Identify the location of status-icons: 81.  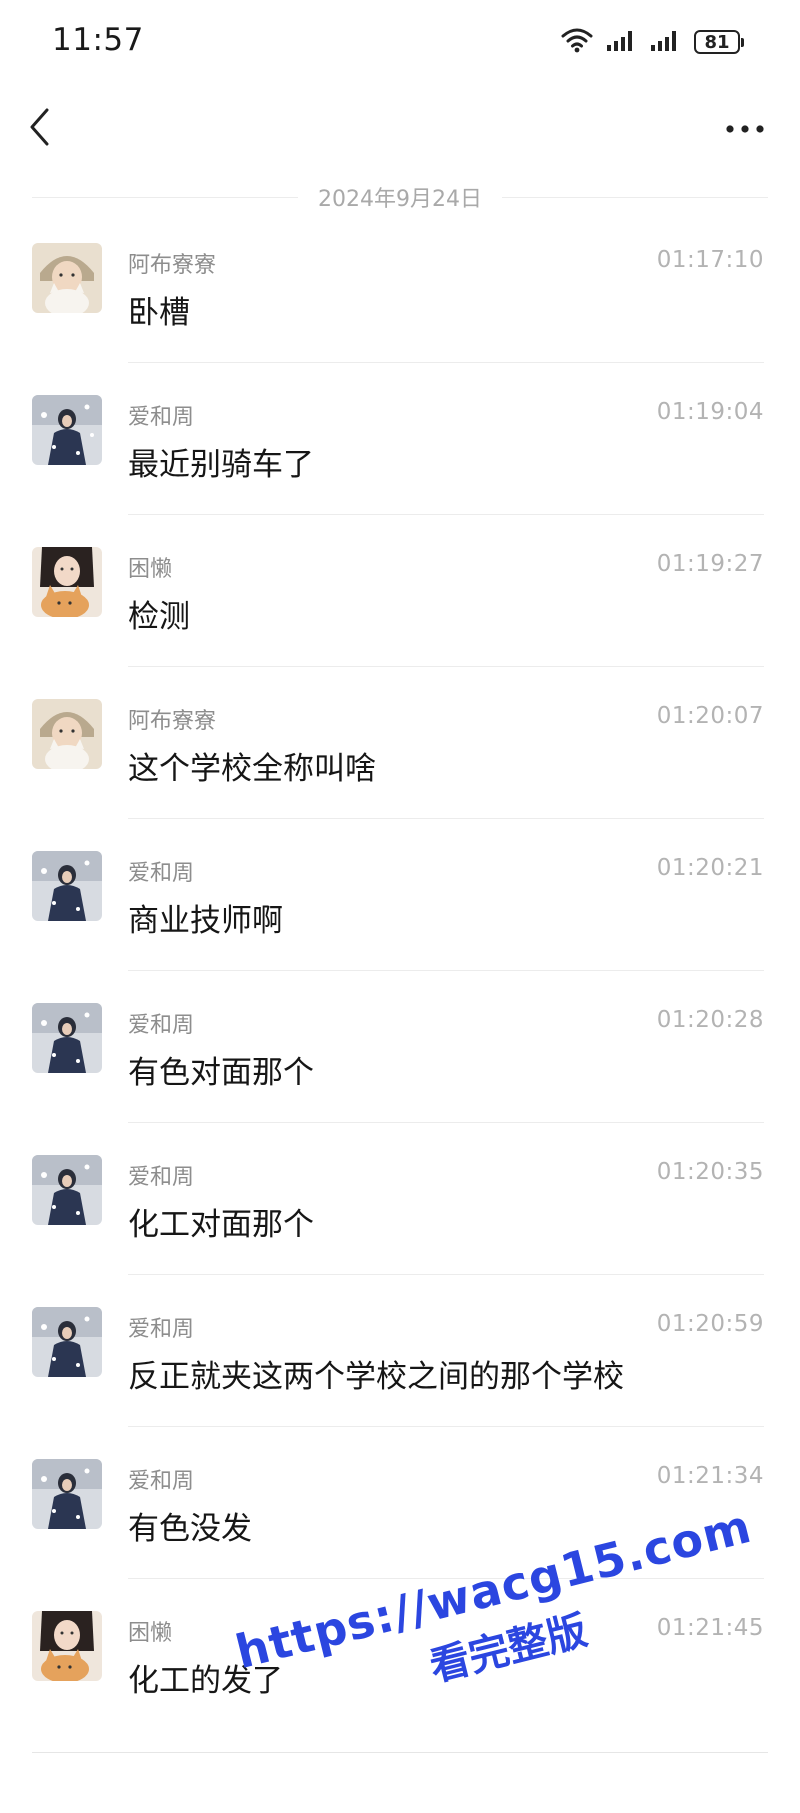
(652, 42).